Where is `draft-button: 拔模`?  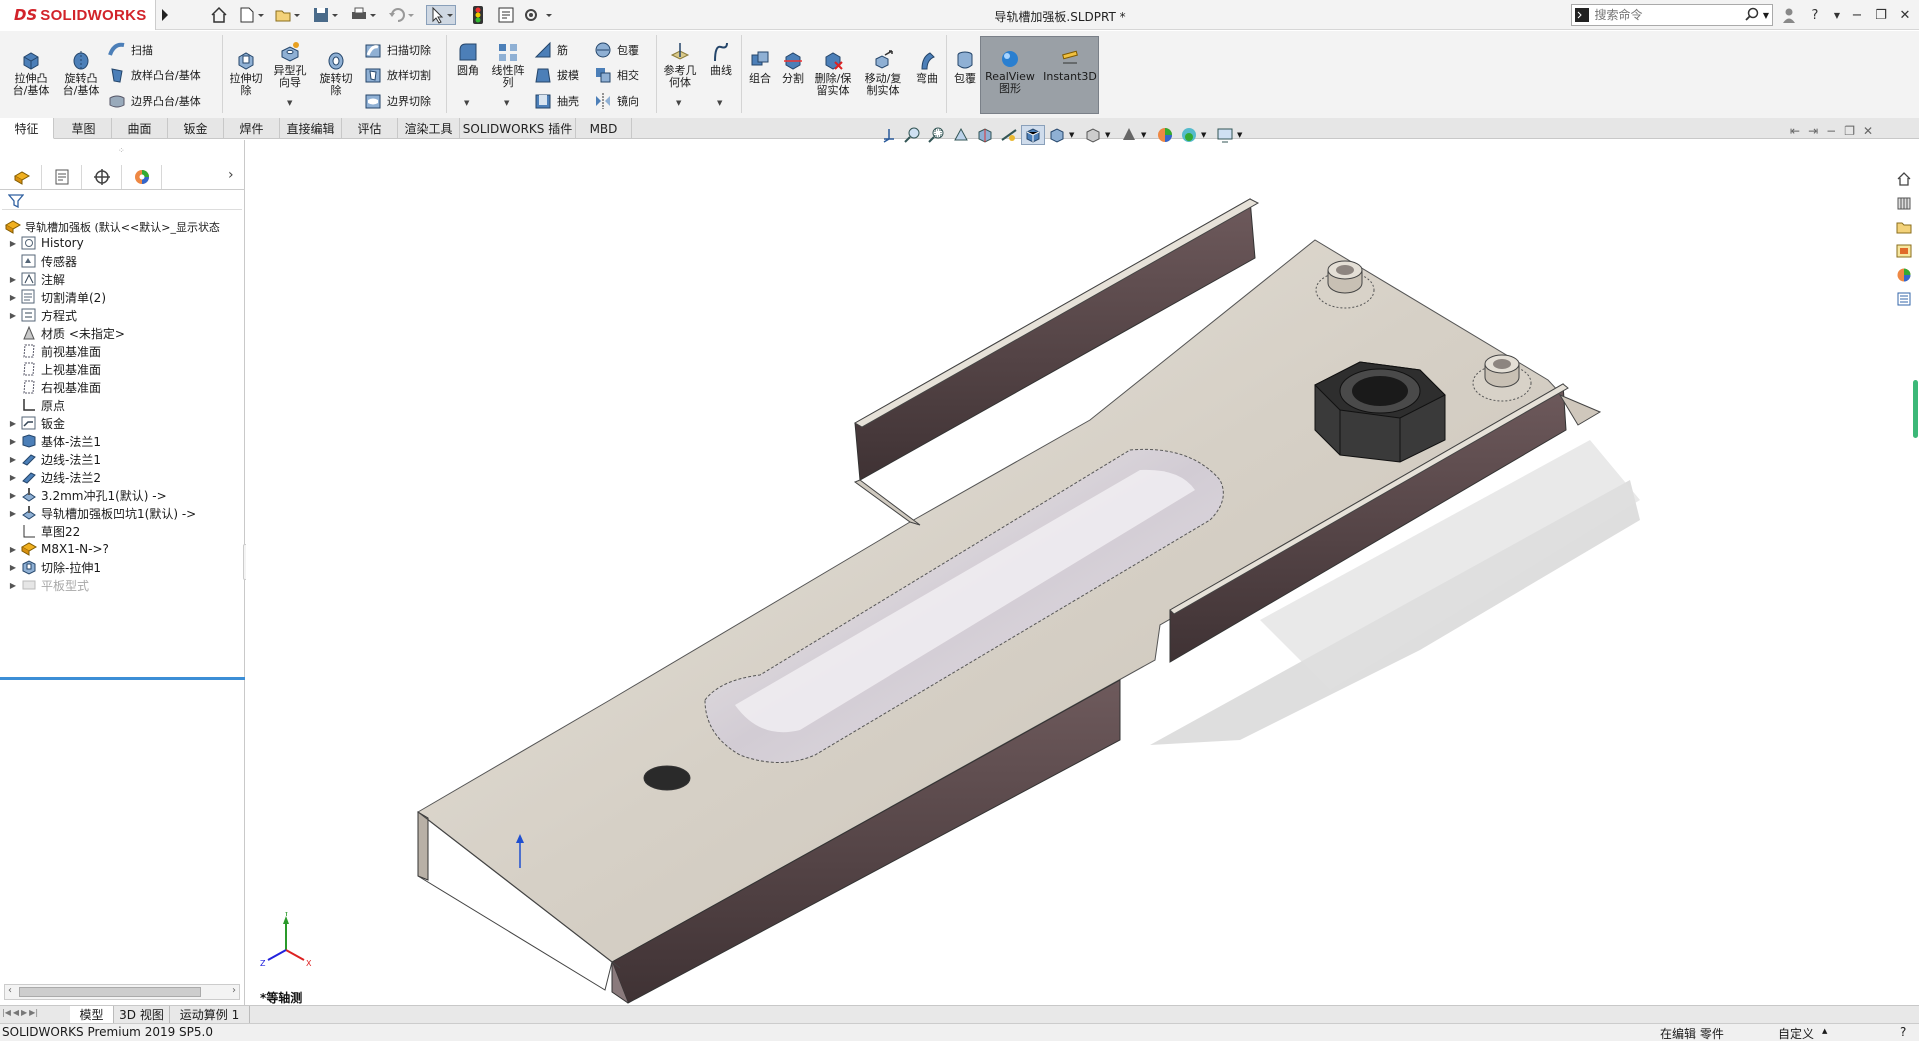
draft-button: 拔模 is located at coordinates (556, 75).